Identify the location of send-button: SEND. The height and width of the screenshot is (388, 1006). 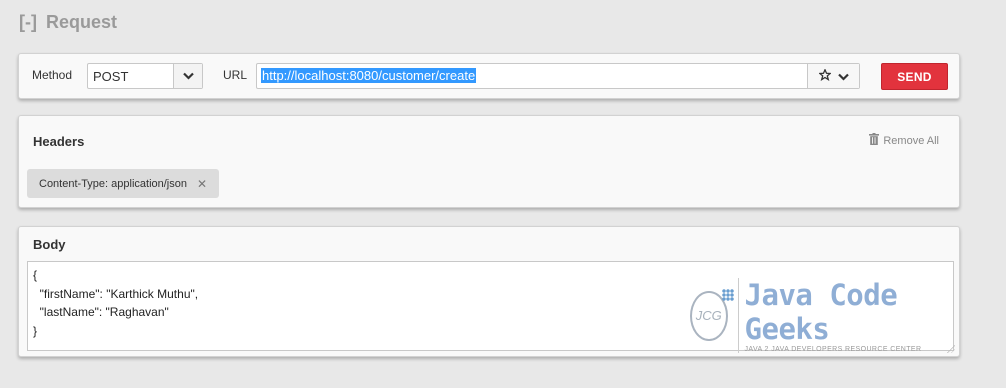
(914, 76).